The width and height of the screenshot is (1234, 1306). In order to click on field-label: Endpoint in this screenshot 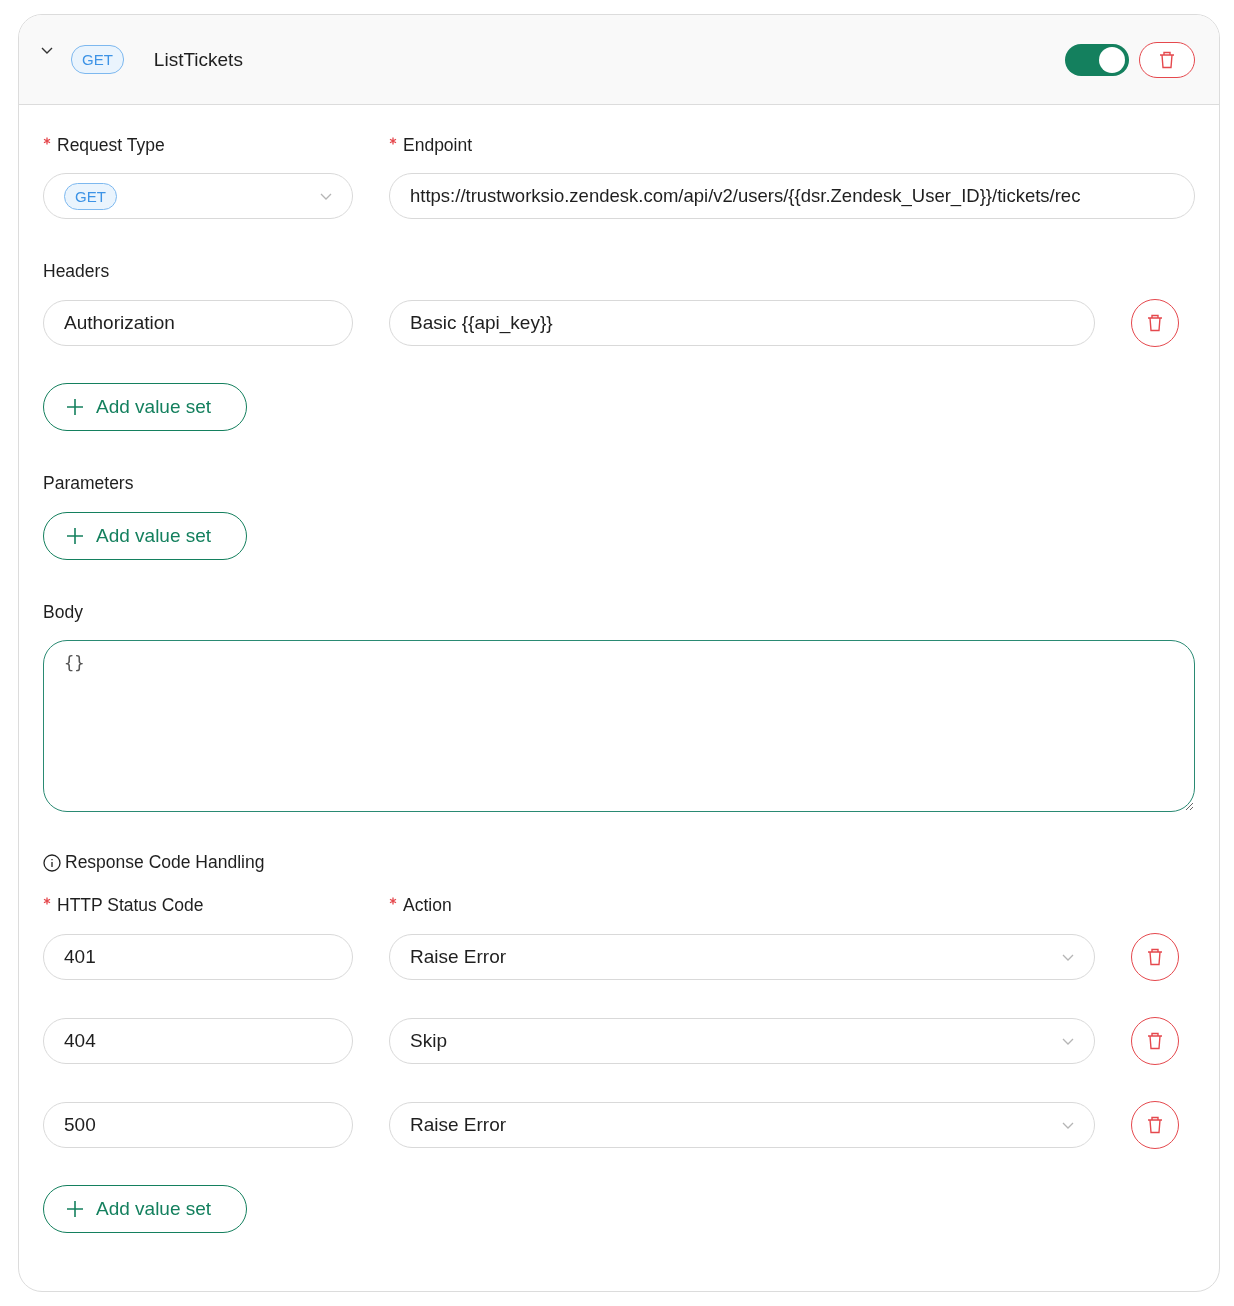, I will do `click(438, 145)`.